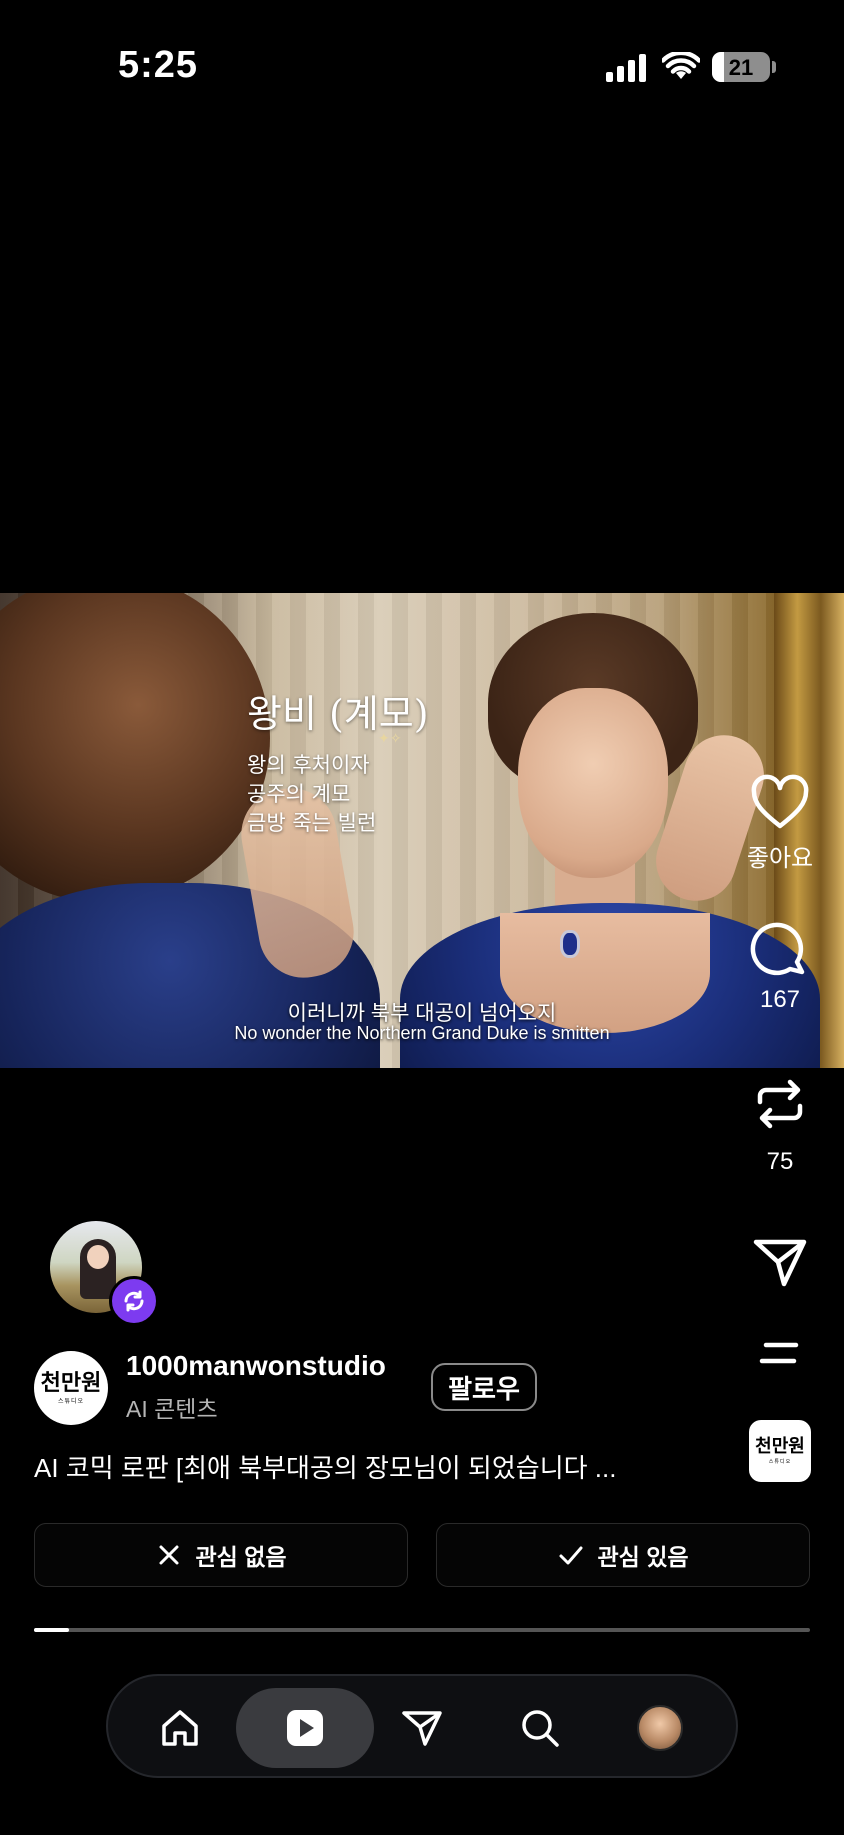  I want to click on profile-avatar, so click(660, 1728).